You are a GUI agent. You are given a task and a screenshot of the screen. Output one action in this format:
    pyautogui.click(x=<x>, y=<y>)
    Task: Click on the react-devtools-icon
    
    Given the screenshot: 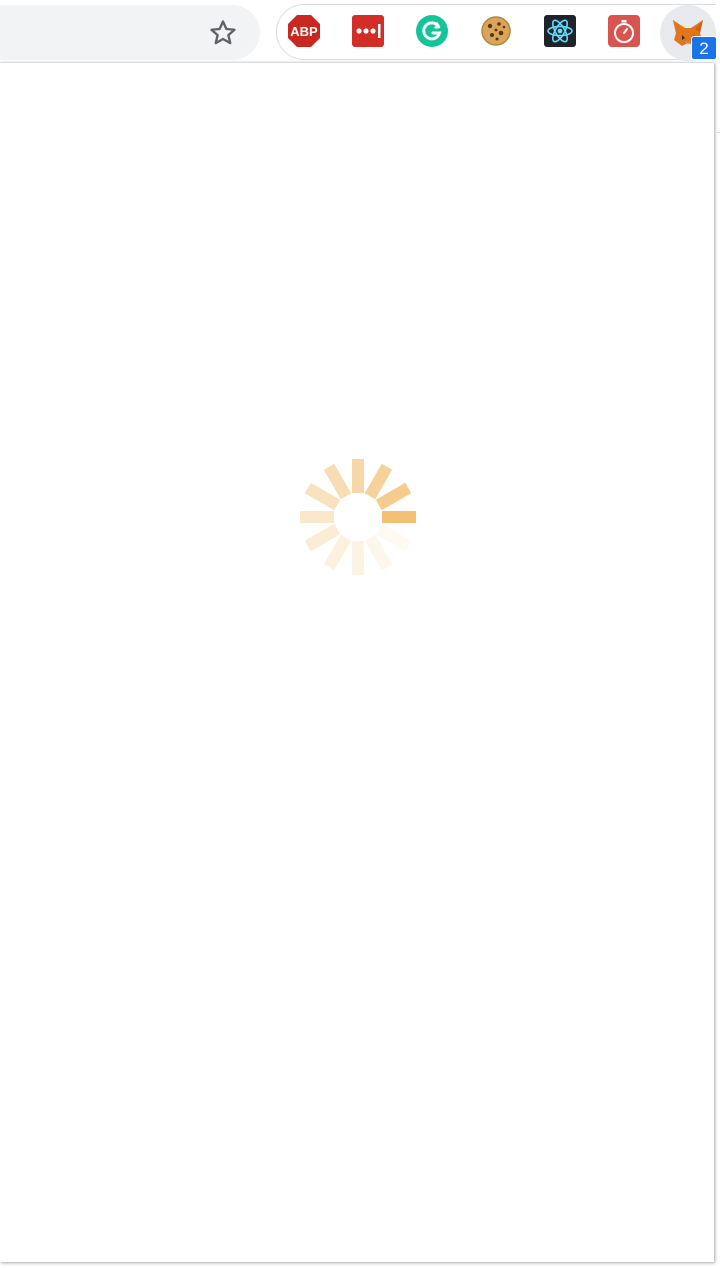 What is the action you would take?
    pyautogui.click(x=560, y=31)
    